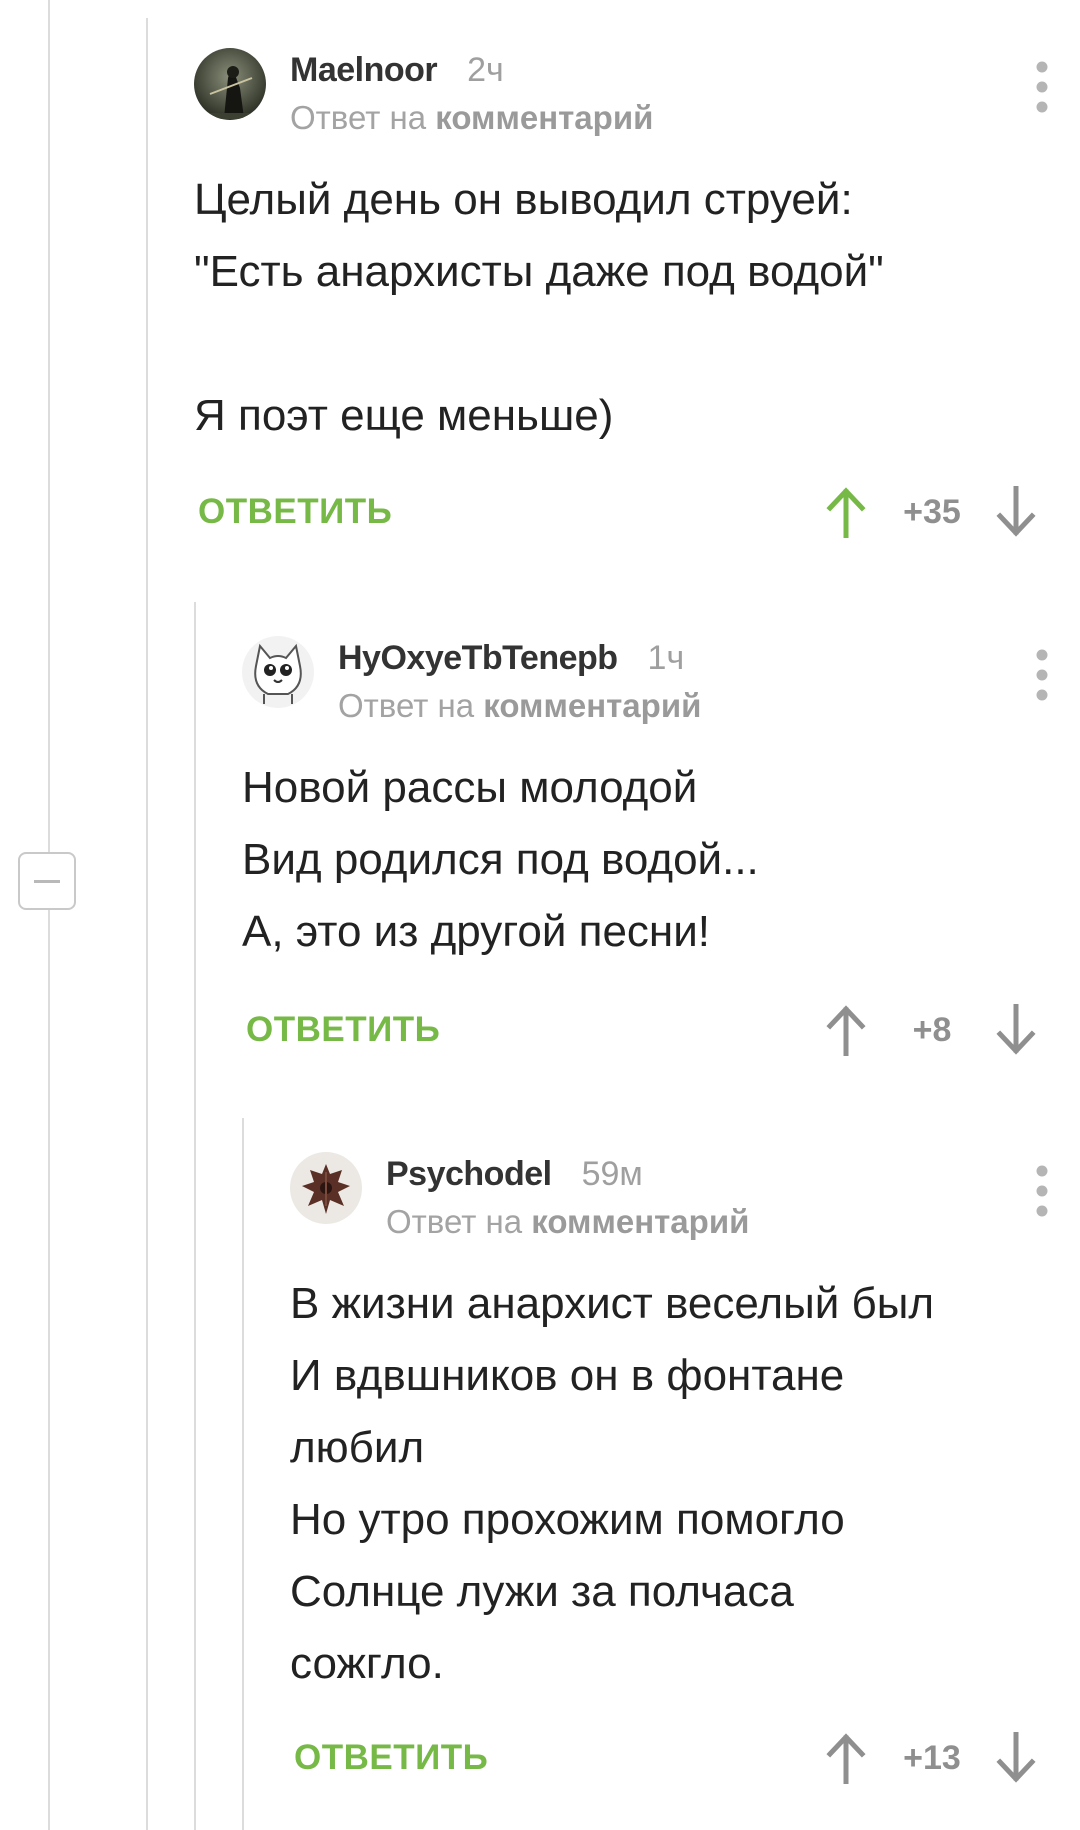  Describe the element at coordinates (469, 1174) in the screenshot. I see `author-name: Psychodel` at that location.